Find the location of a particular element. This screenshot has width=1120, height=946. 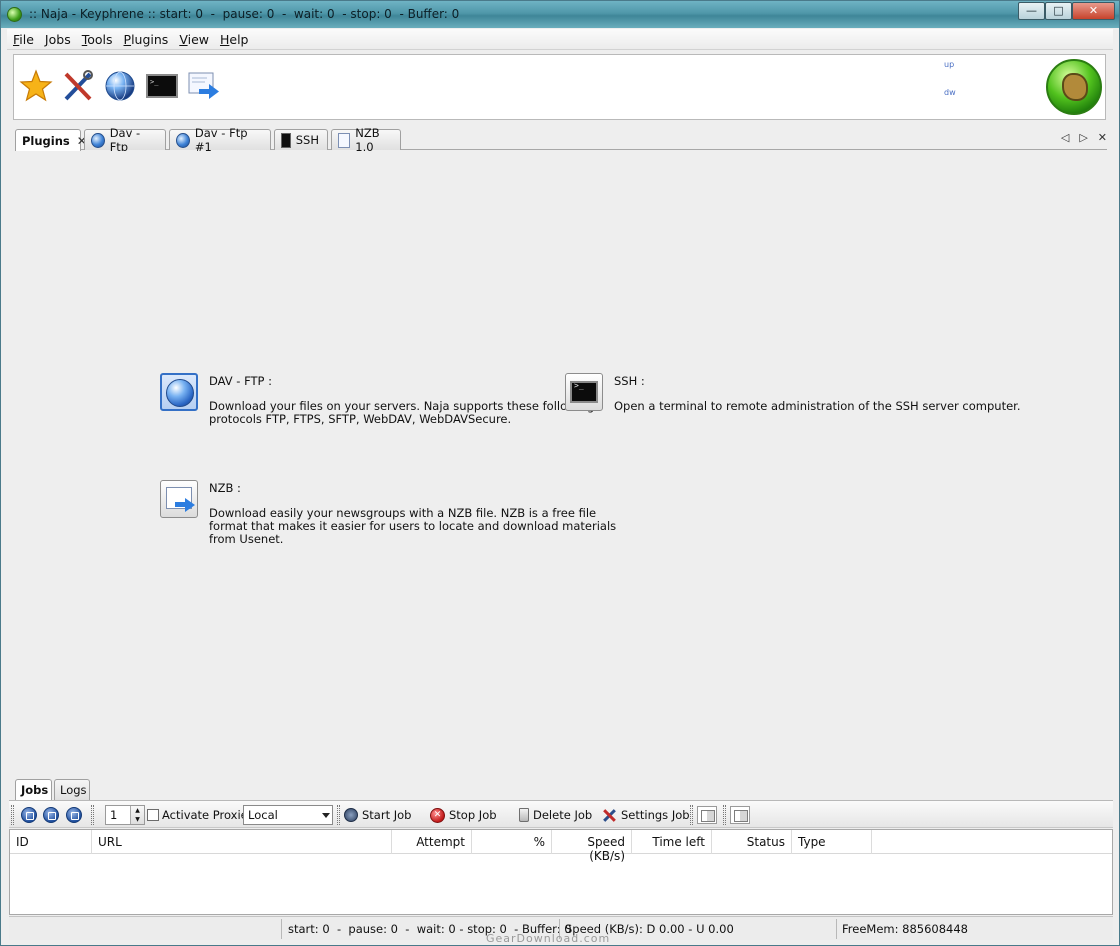

tab-nzb: NZB 1.0 is located at coordinates (366, 140).